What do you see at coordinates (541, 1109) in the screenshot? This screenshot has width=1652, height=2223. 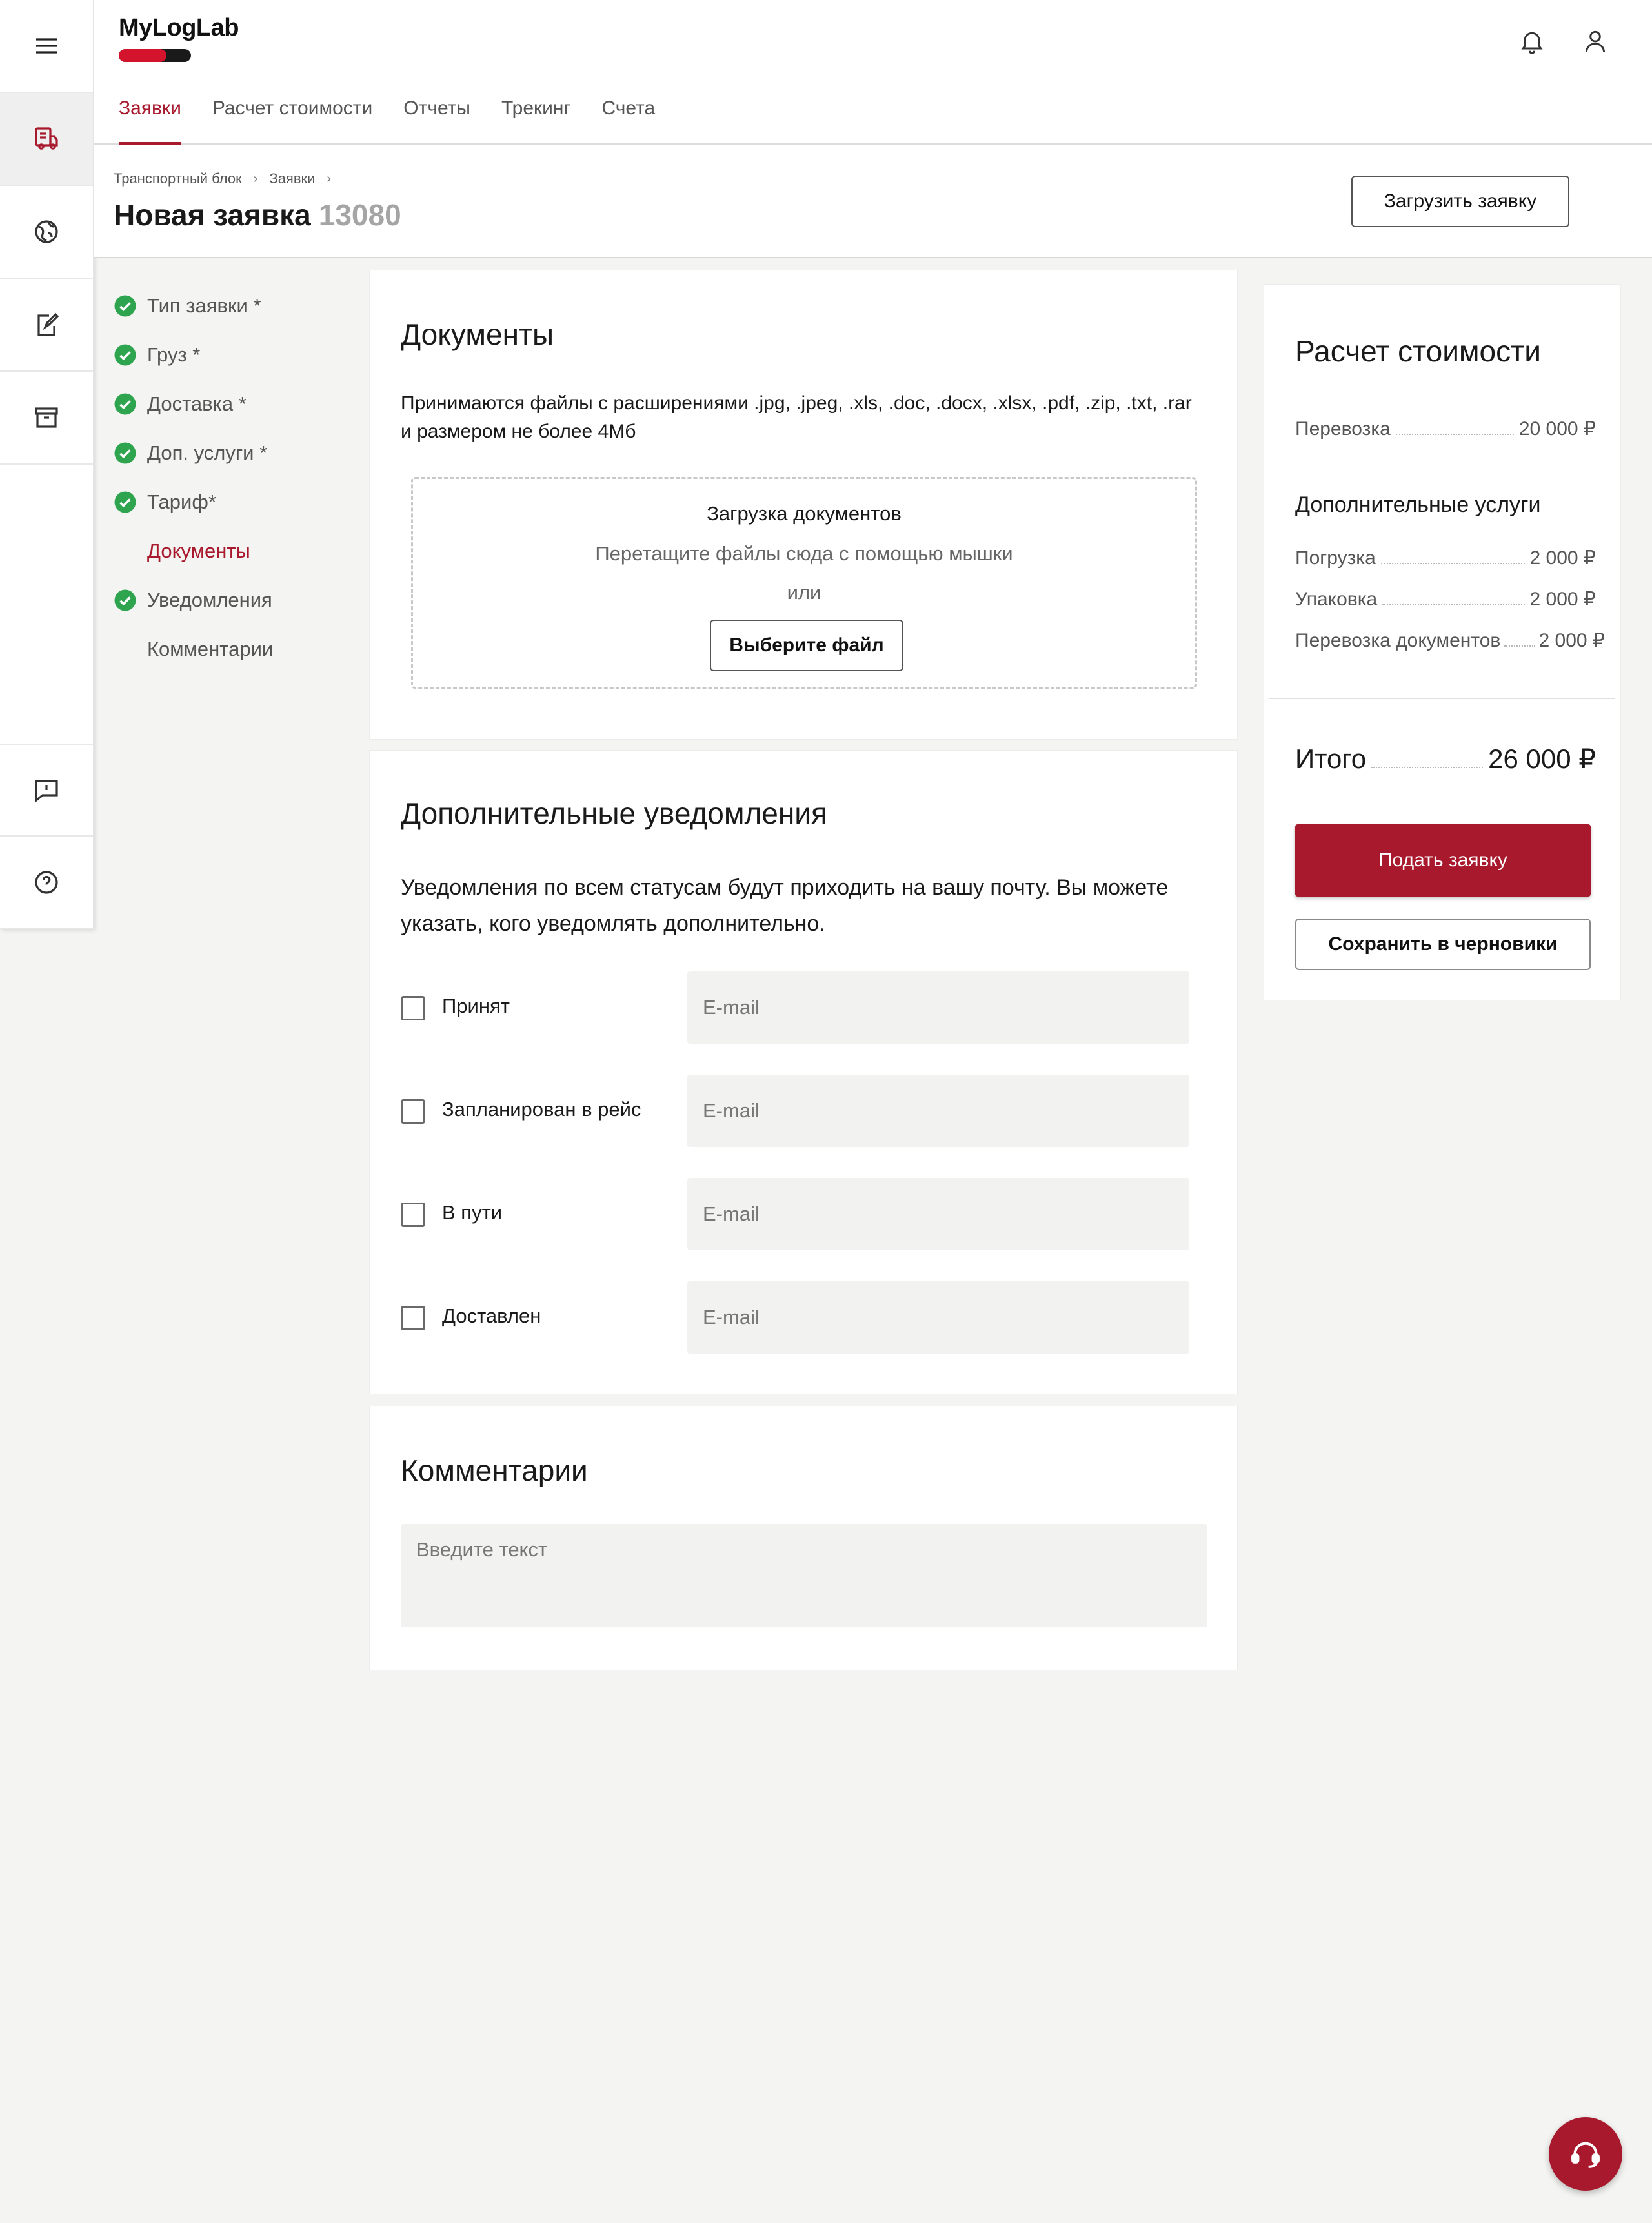 I see `checkbox-label: Запланирован в рейс` at bounding box center [541, 1109].